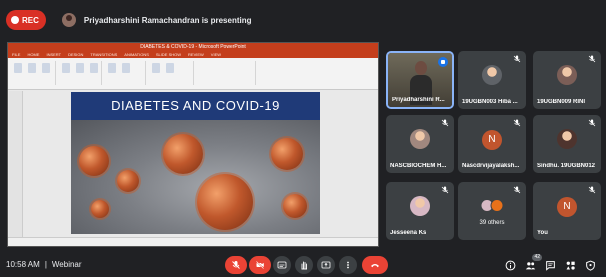 The image size is (606, 277). I want to click on present-button, so click(326, 265).